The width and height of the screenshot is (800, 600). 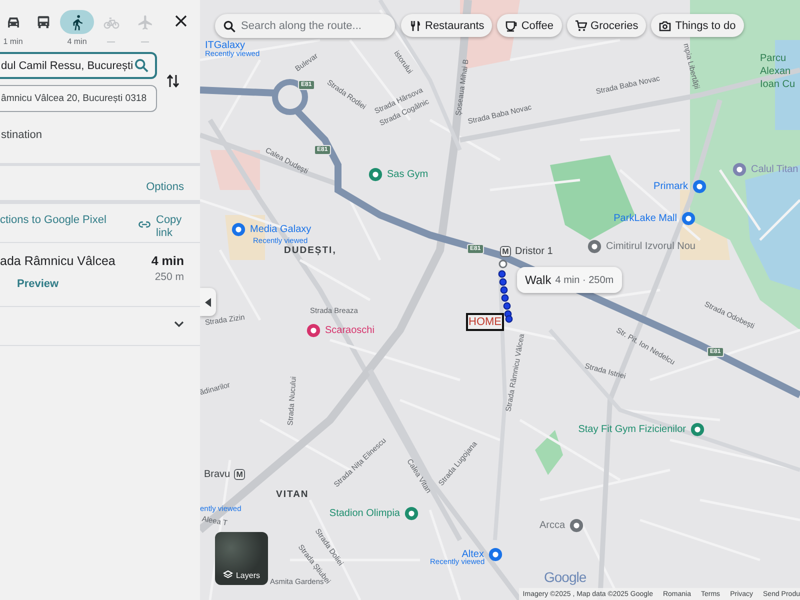 I want to click on place-label: Arcca, so click(x=552, y=525).